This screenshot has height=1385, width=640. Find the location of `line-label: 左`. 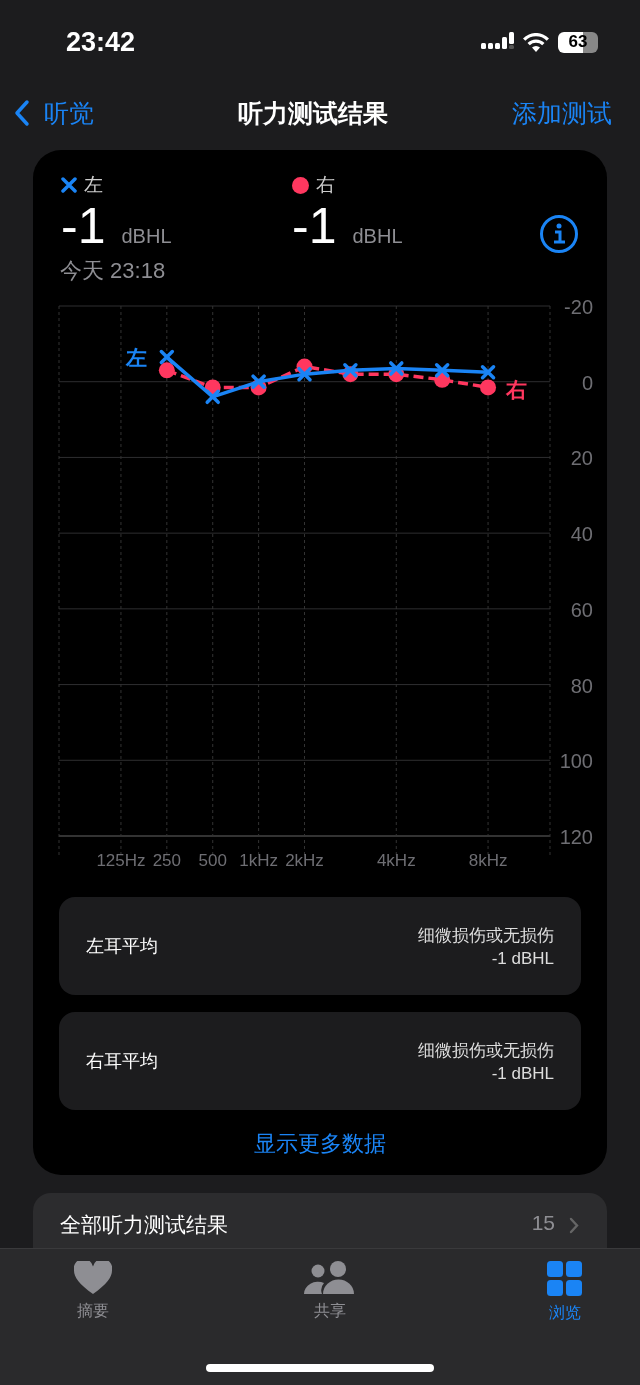

line-label: 左 is located at coordinates (136, 358).